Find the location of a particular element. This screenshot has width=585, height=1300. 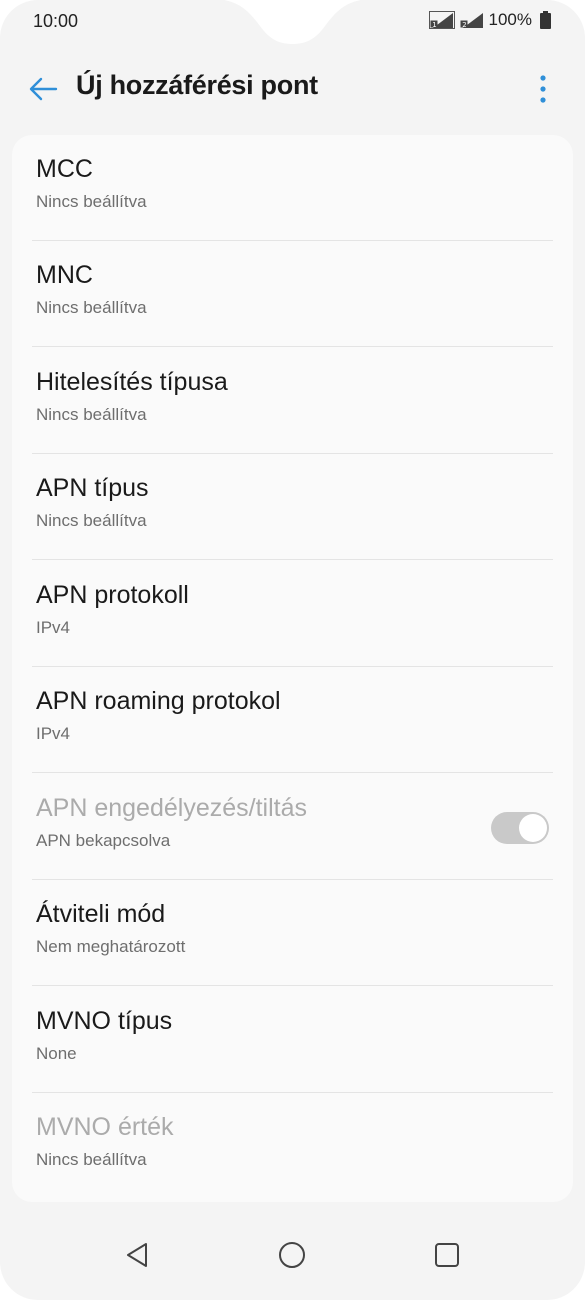

status-bar: 10:00 1 2 100% is located at coordinates (292, 23).